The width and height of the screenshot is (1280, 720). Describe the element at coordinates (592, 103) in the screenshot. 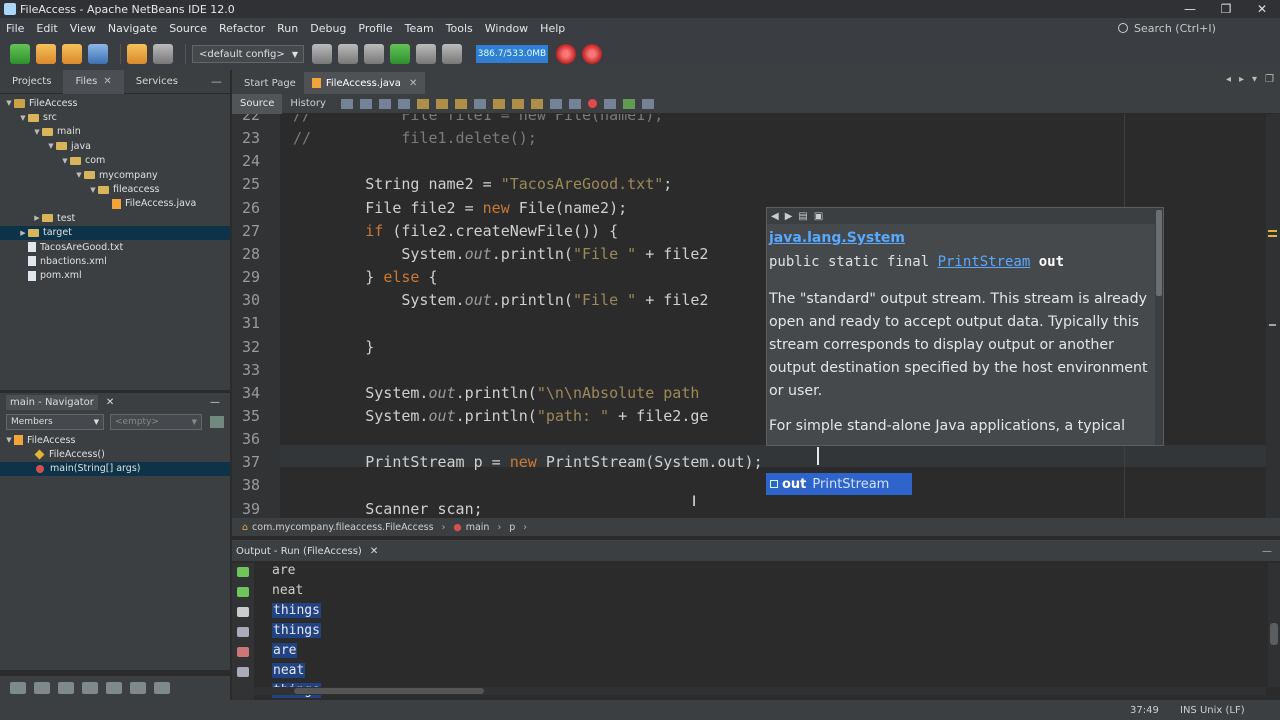

I see `record-macro-icon` at that location.